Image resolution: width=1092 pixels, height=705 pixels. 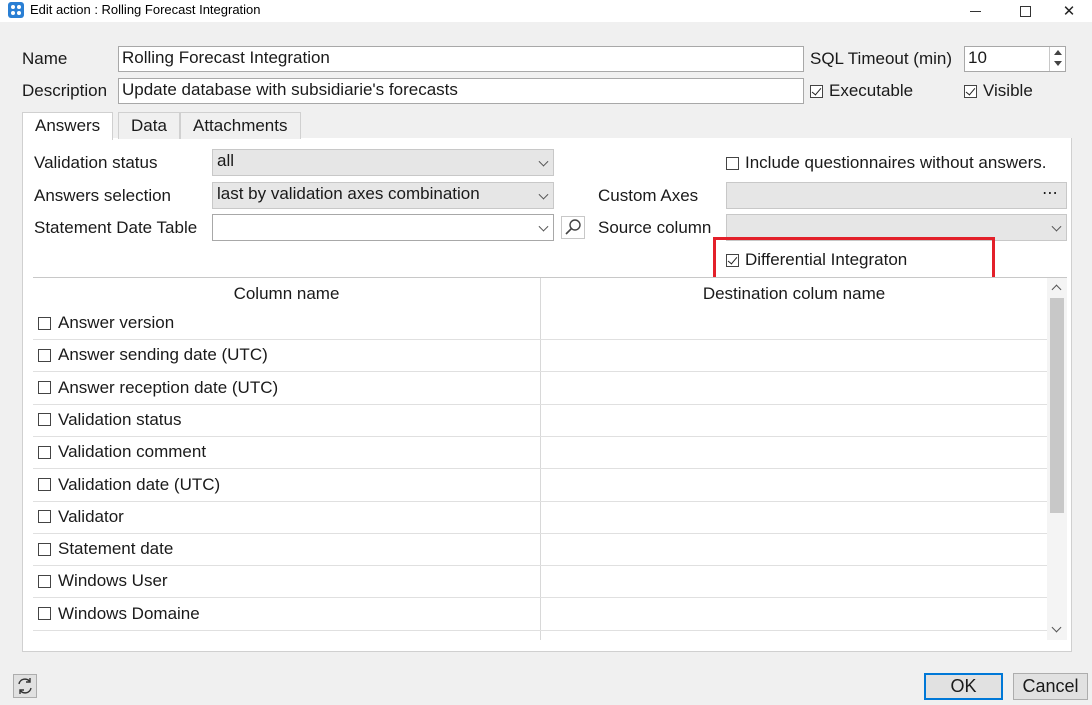 I want to click on row-label: Windows User, so click(x=113, y=581).